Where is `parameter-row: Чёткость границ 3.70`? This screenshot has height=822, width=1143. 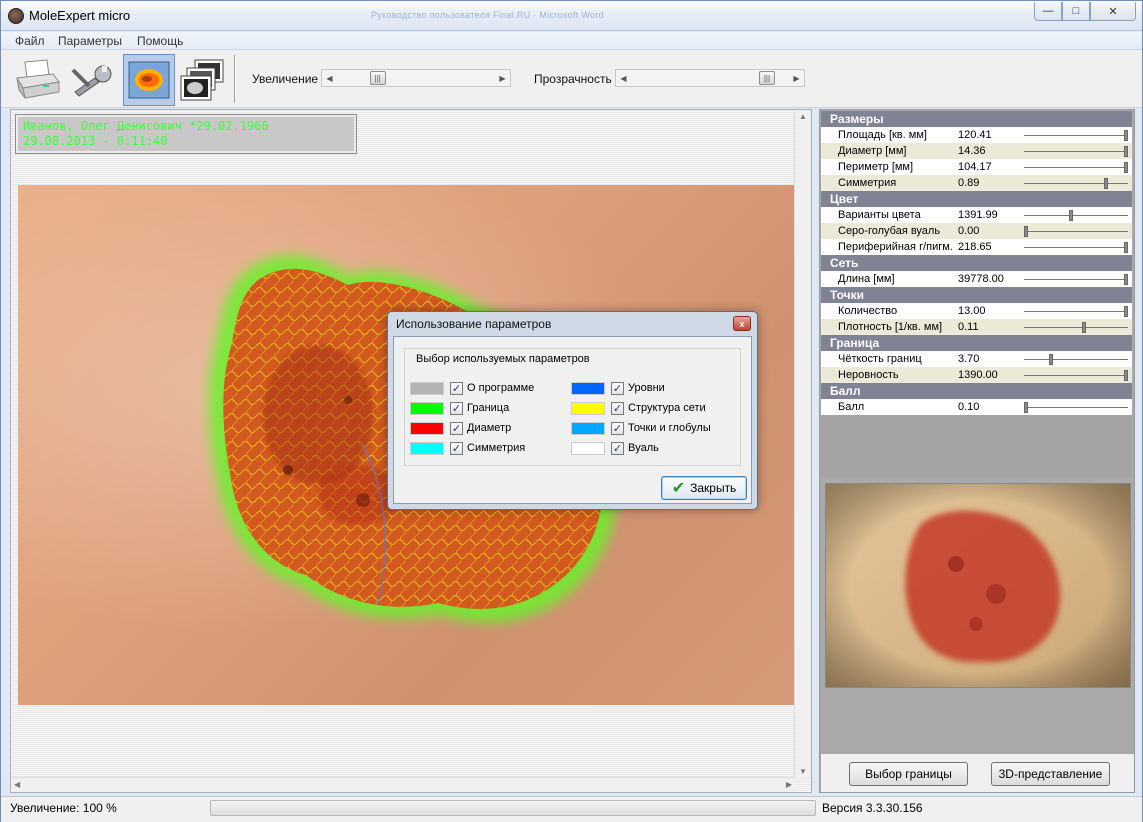
parameter-row: Чёткость границ 3.70 is located at coordinates (976, 359).